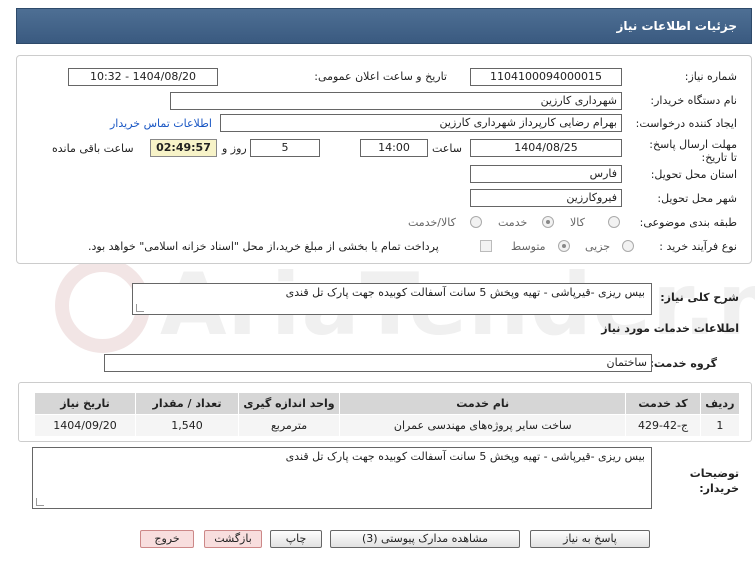 The image size is (755, 566). Describe the element at coordinates (167, 539) in the screenshot. I see `exit-button: خروج` at that location.